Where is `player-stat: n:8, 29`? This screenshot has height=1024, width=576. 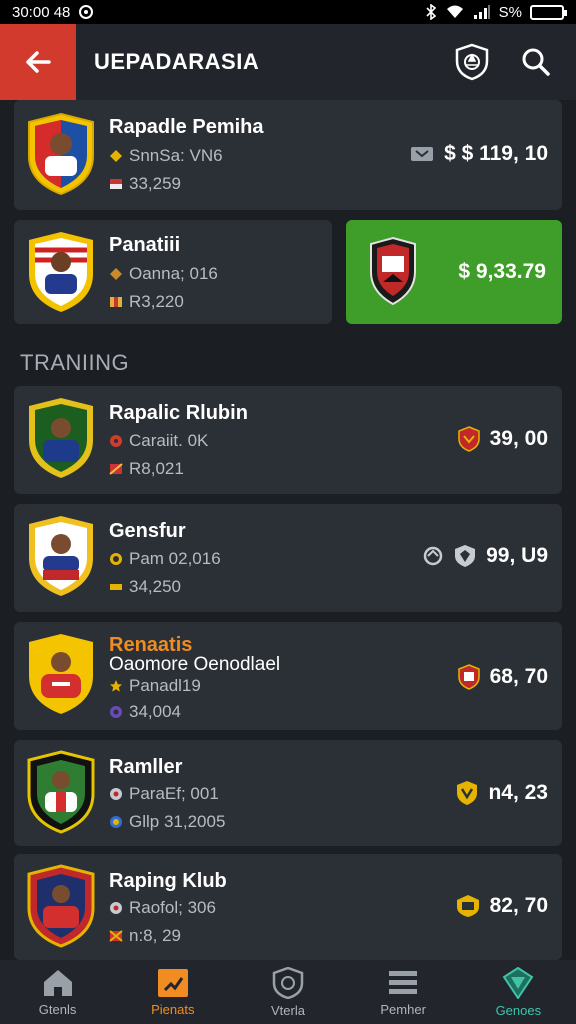 player-stat: n:8, 29 is located at coordinates (145, 936).